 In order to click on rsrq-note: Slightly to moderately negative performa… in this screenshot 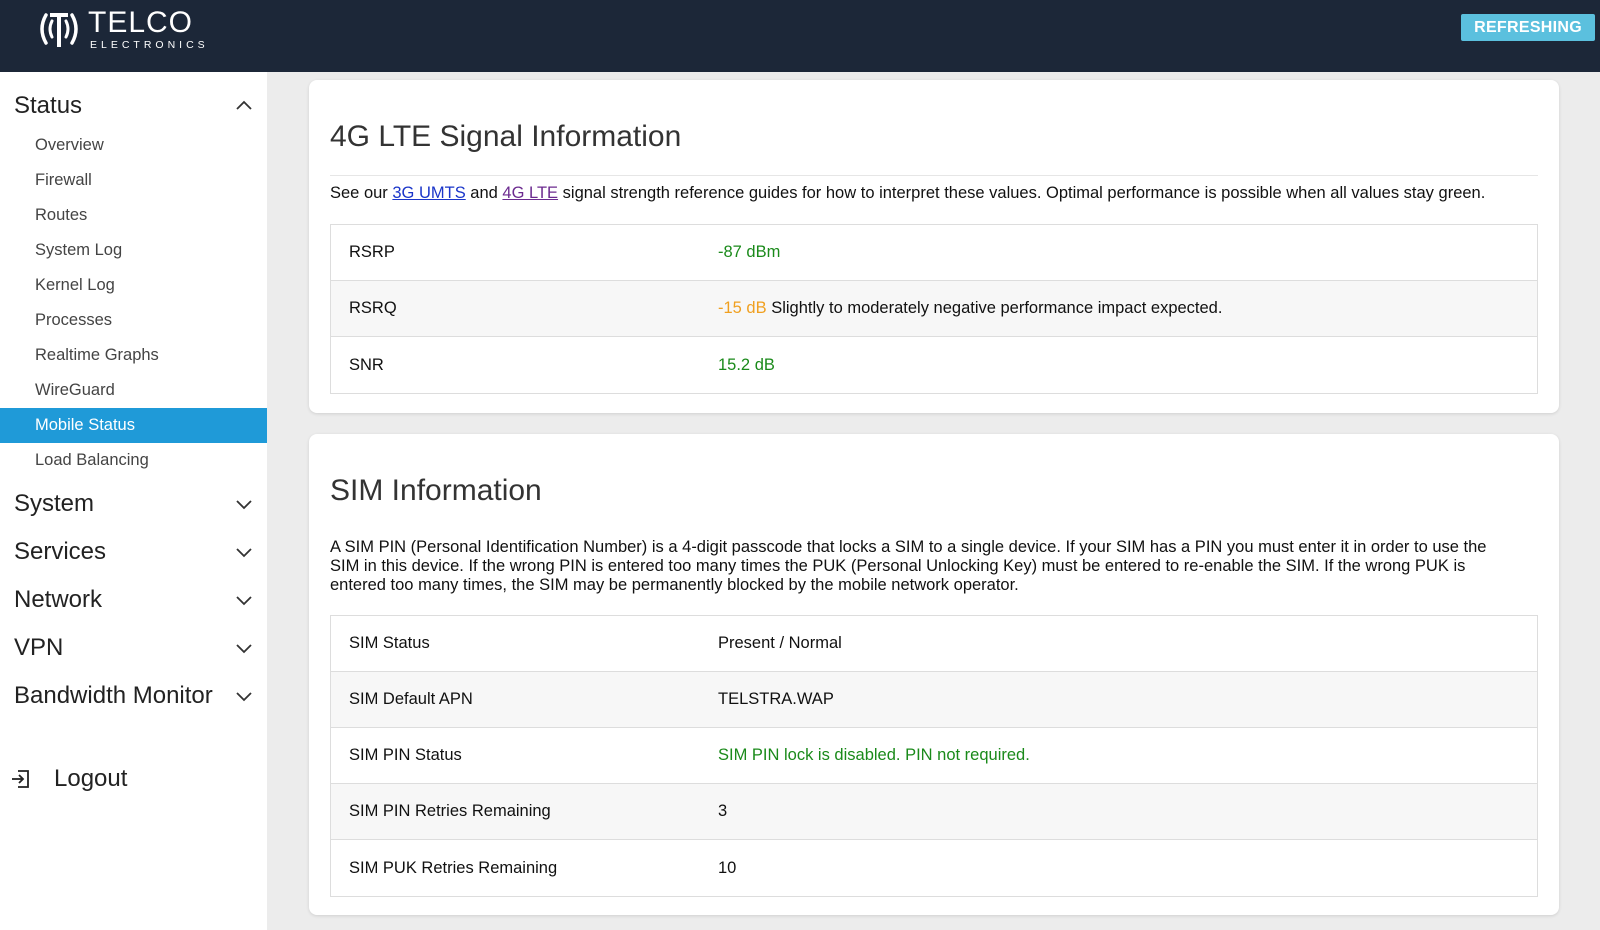, I will do `click(994, 308)`.